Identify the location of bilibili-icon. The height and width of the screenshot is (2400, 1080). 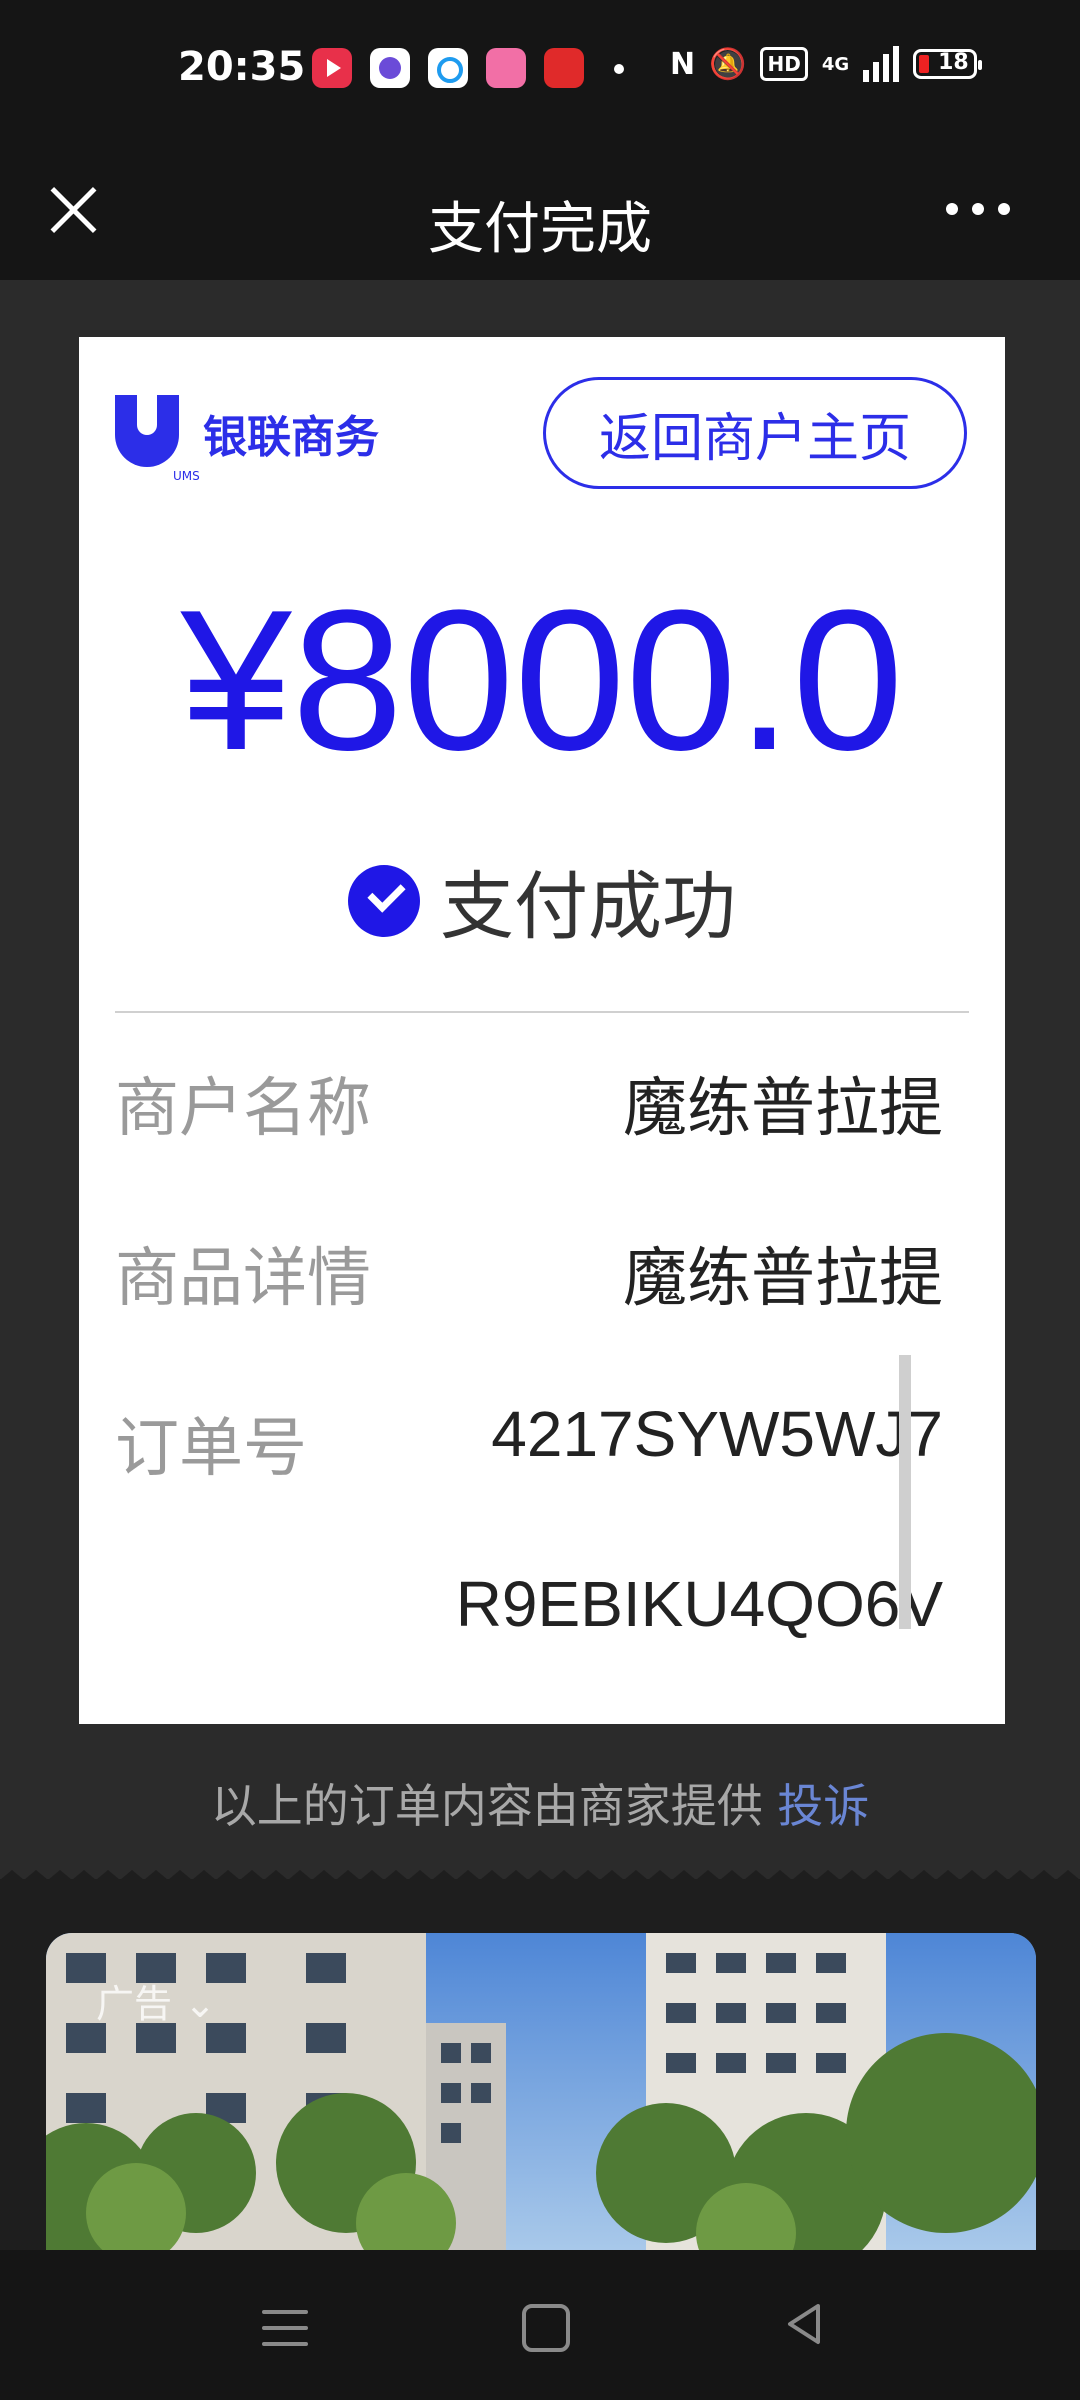
(506, 68).